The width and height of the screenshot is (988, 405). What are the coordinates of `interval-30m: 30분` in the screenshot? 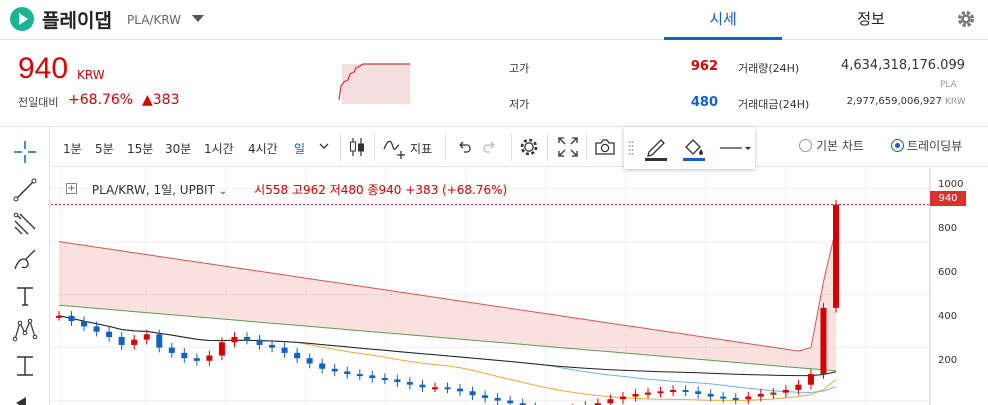 It's located at (178, 148).